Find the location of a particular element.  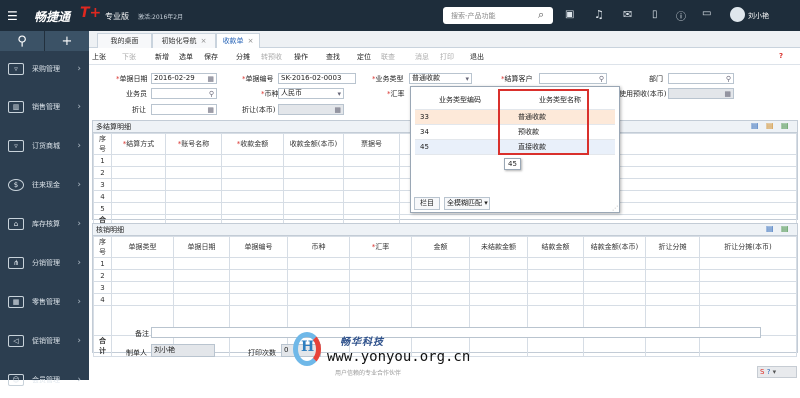

currency-select: 人民币 ▾ is located at coordinates (311, 93).